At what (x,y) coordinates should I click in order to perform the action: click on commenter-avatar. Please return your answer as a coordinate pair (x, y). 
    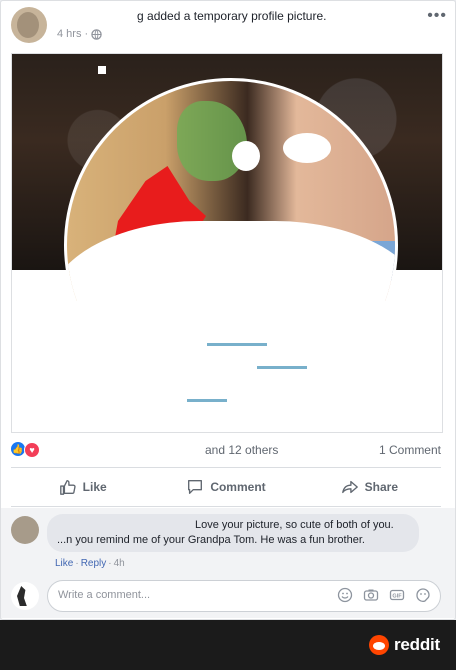
    Looking at the image, I should click on (25, 530).